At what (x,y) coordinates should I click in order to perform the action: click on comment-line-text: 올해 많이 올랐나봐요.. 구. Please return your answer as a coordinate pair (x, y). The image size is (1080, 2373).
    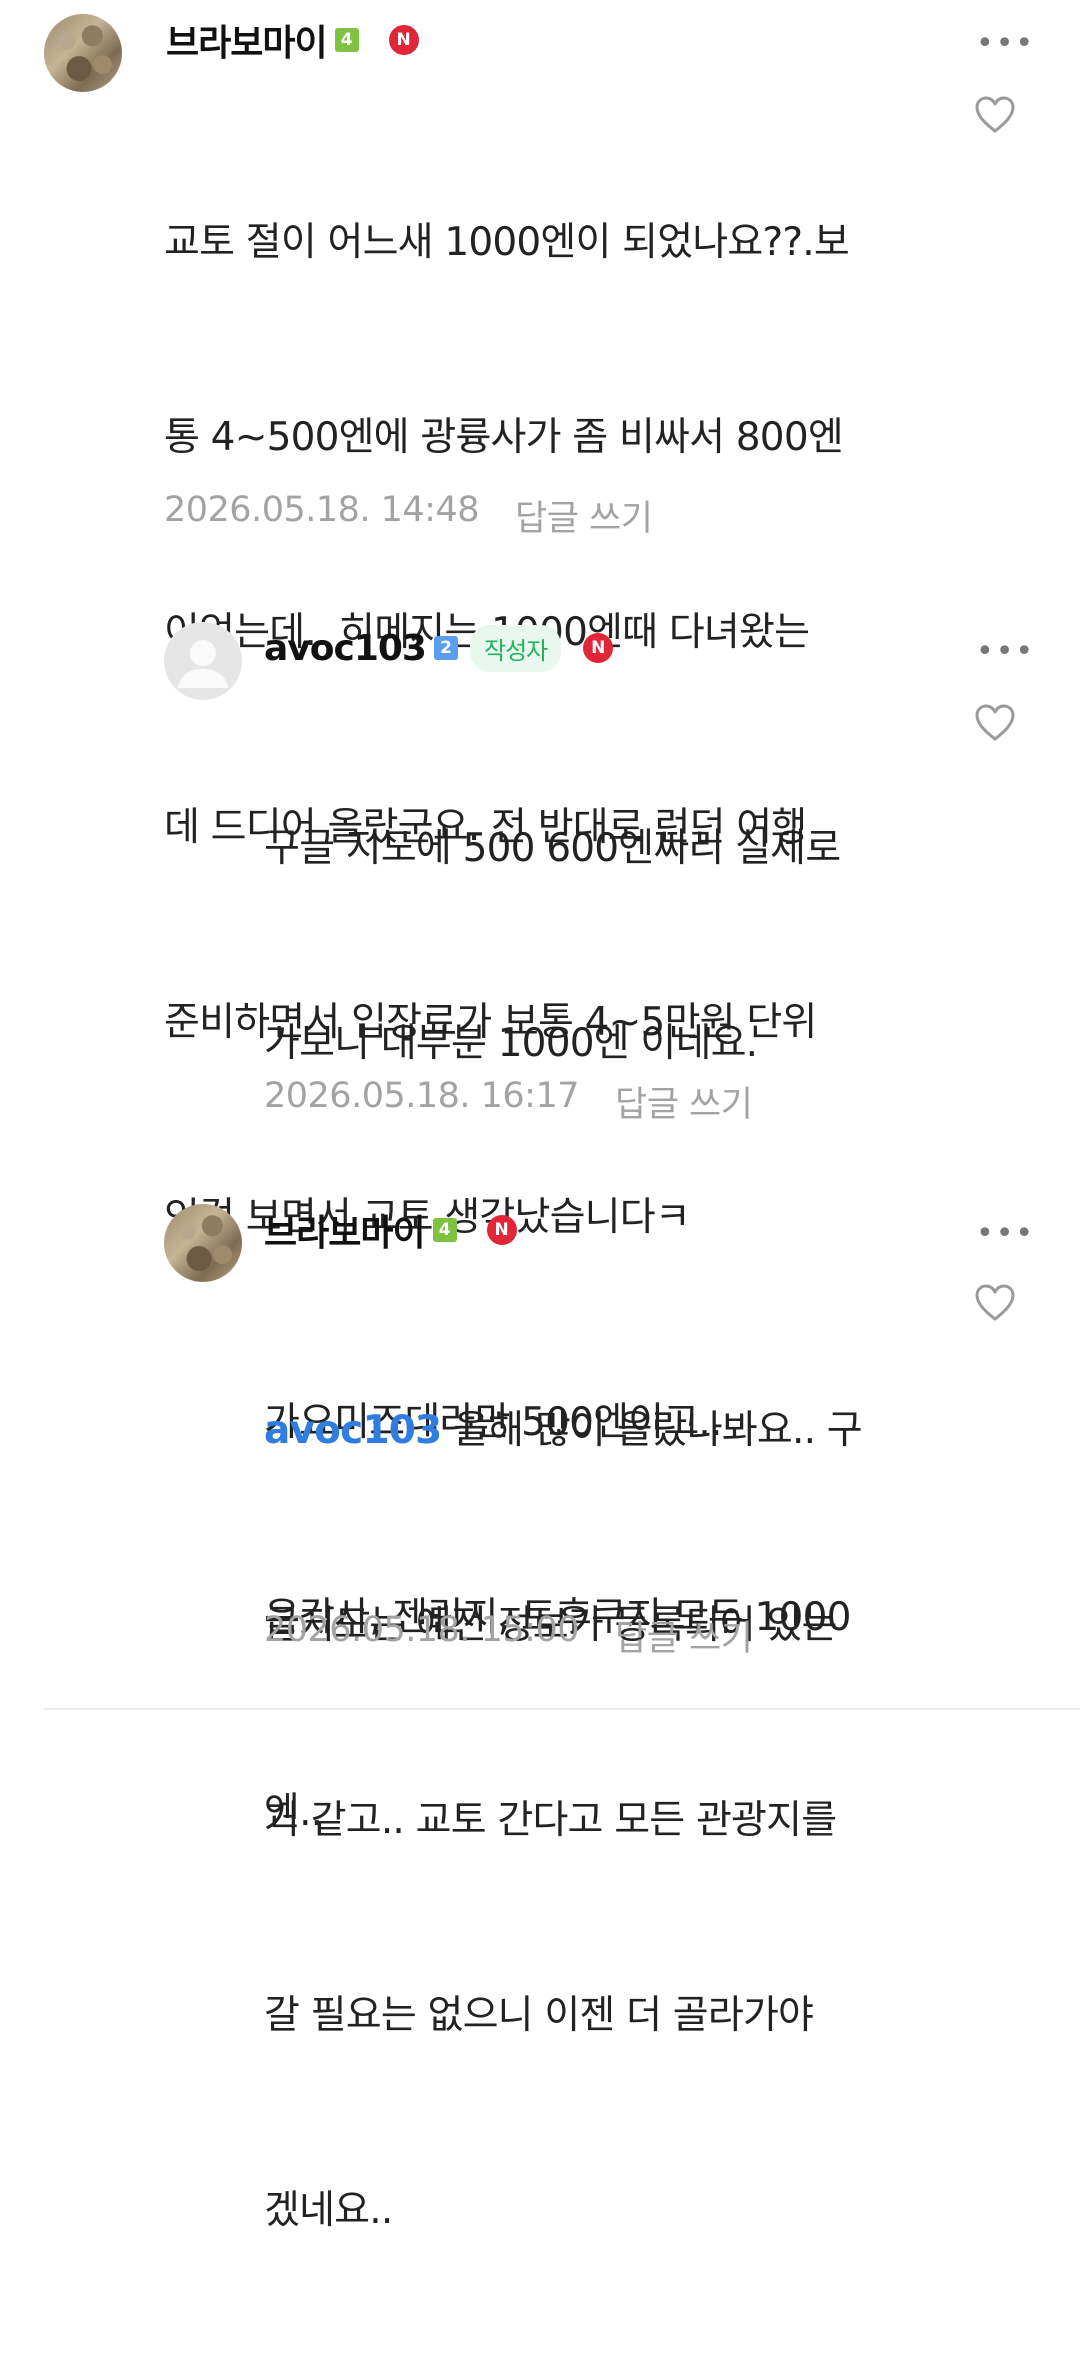
    Looking at the image, I should click on (652, 1430).